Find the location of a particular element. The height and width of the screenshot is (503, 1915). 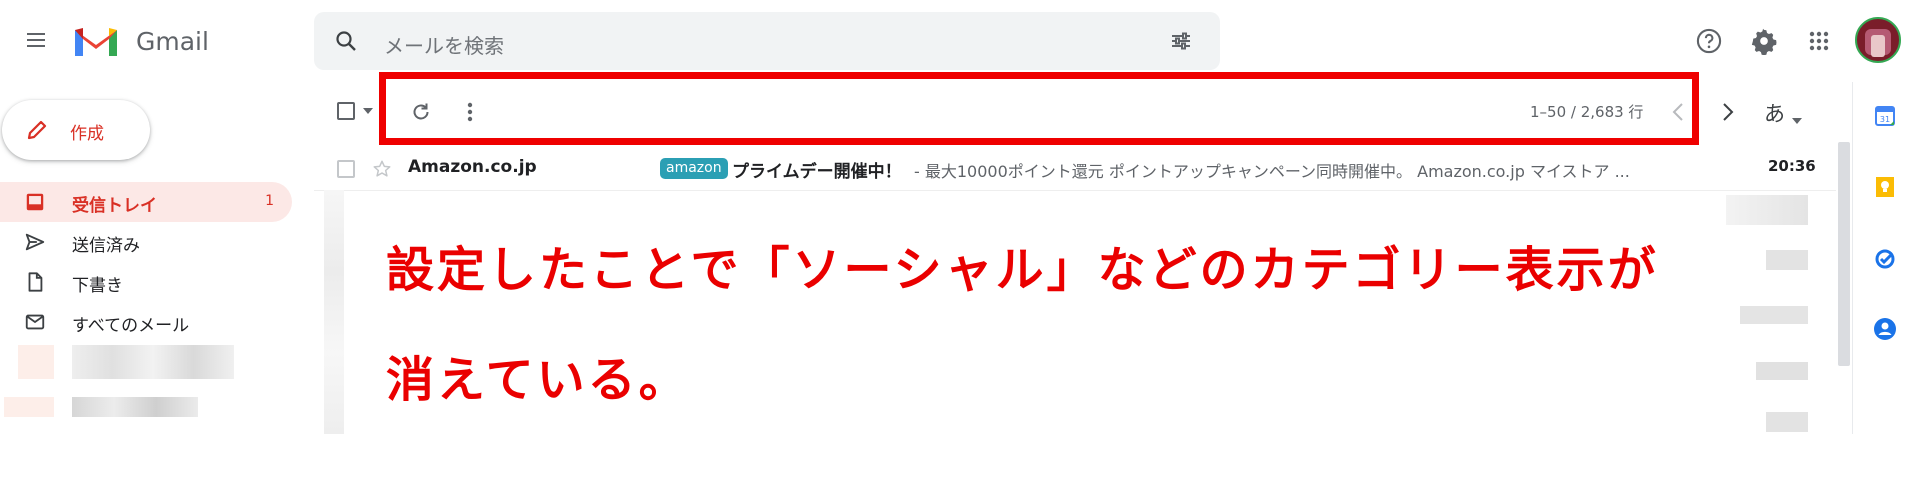

sidebar-item-label: 下書き is located at coordinates (97, 286).